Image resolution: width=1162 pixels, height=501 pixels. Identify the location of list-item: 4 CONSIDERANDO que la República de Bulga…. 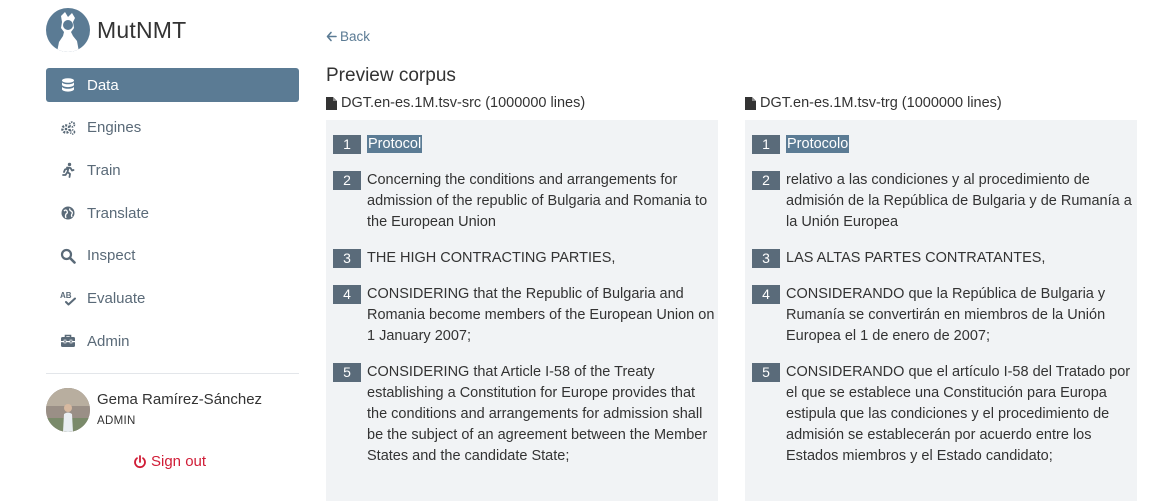
(944, 315).